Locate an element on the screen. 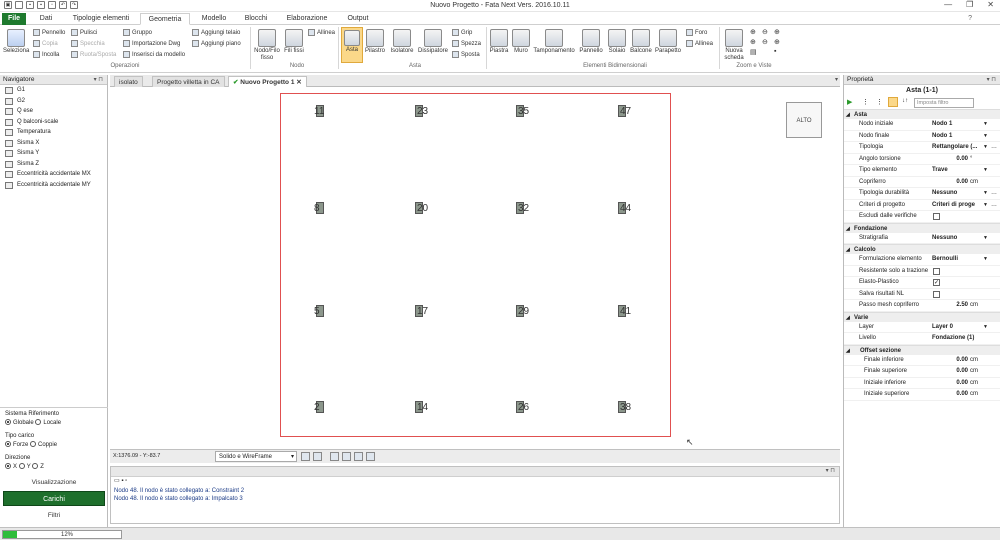  category-offset-sezione: Offset sezione is located at coordinates (922, 350).